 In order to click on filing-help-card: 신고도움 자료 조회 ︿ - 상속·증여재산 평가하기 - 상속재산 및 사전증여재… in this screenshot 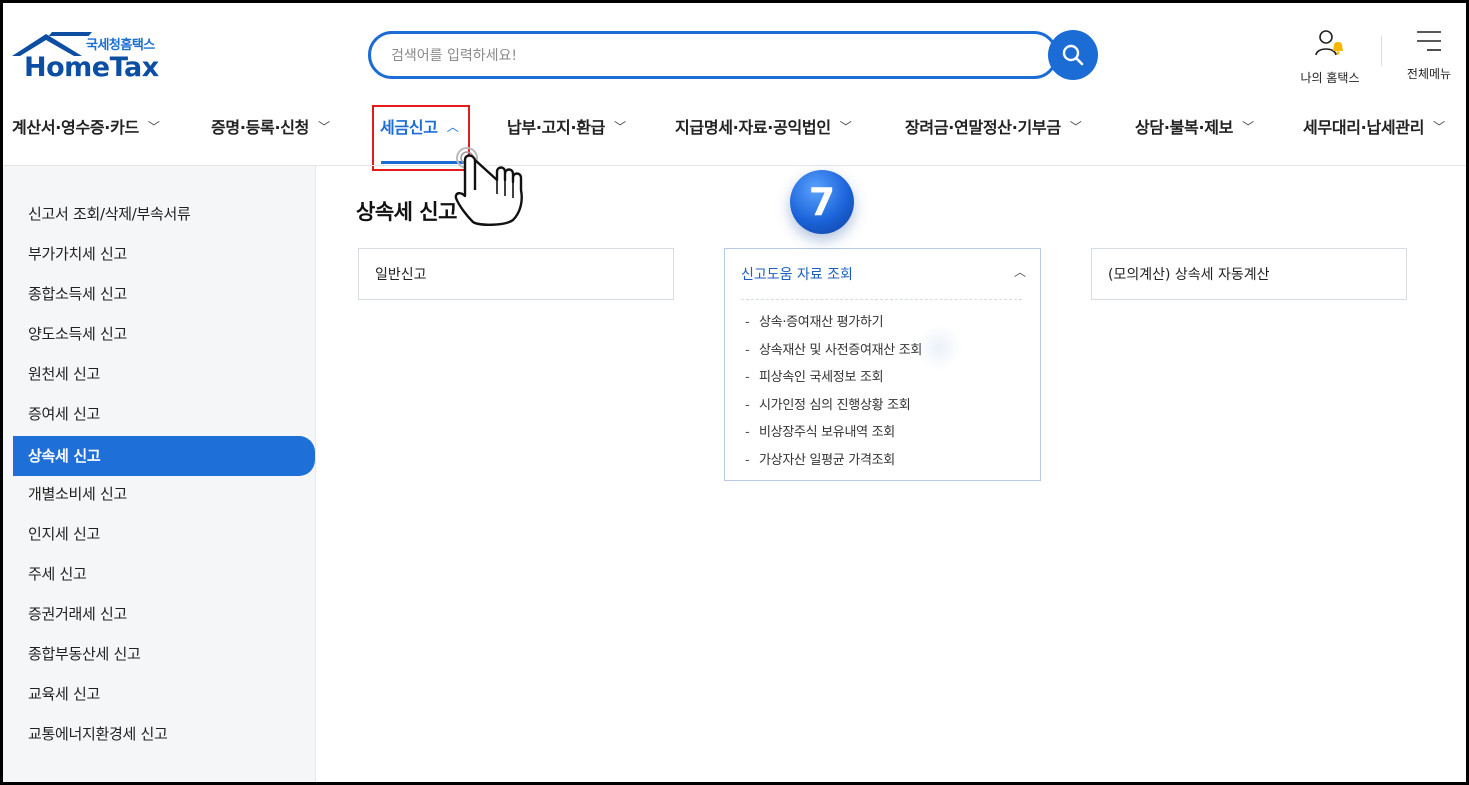, I will do `click(882, 364)`.